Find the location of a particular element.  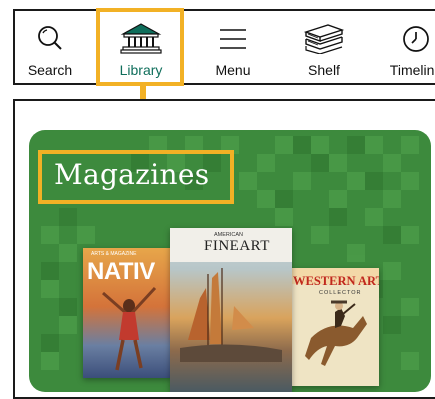

nav-item-menu: Menu is located at coordinates (233, 47).